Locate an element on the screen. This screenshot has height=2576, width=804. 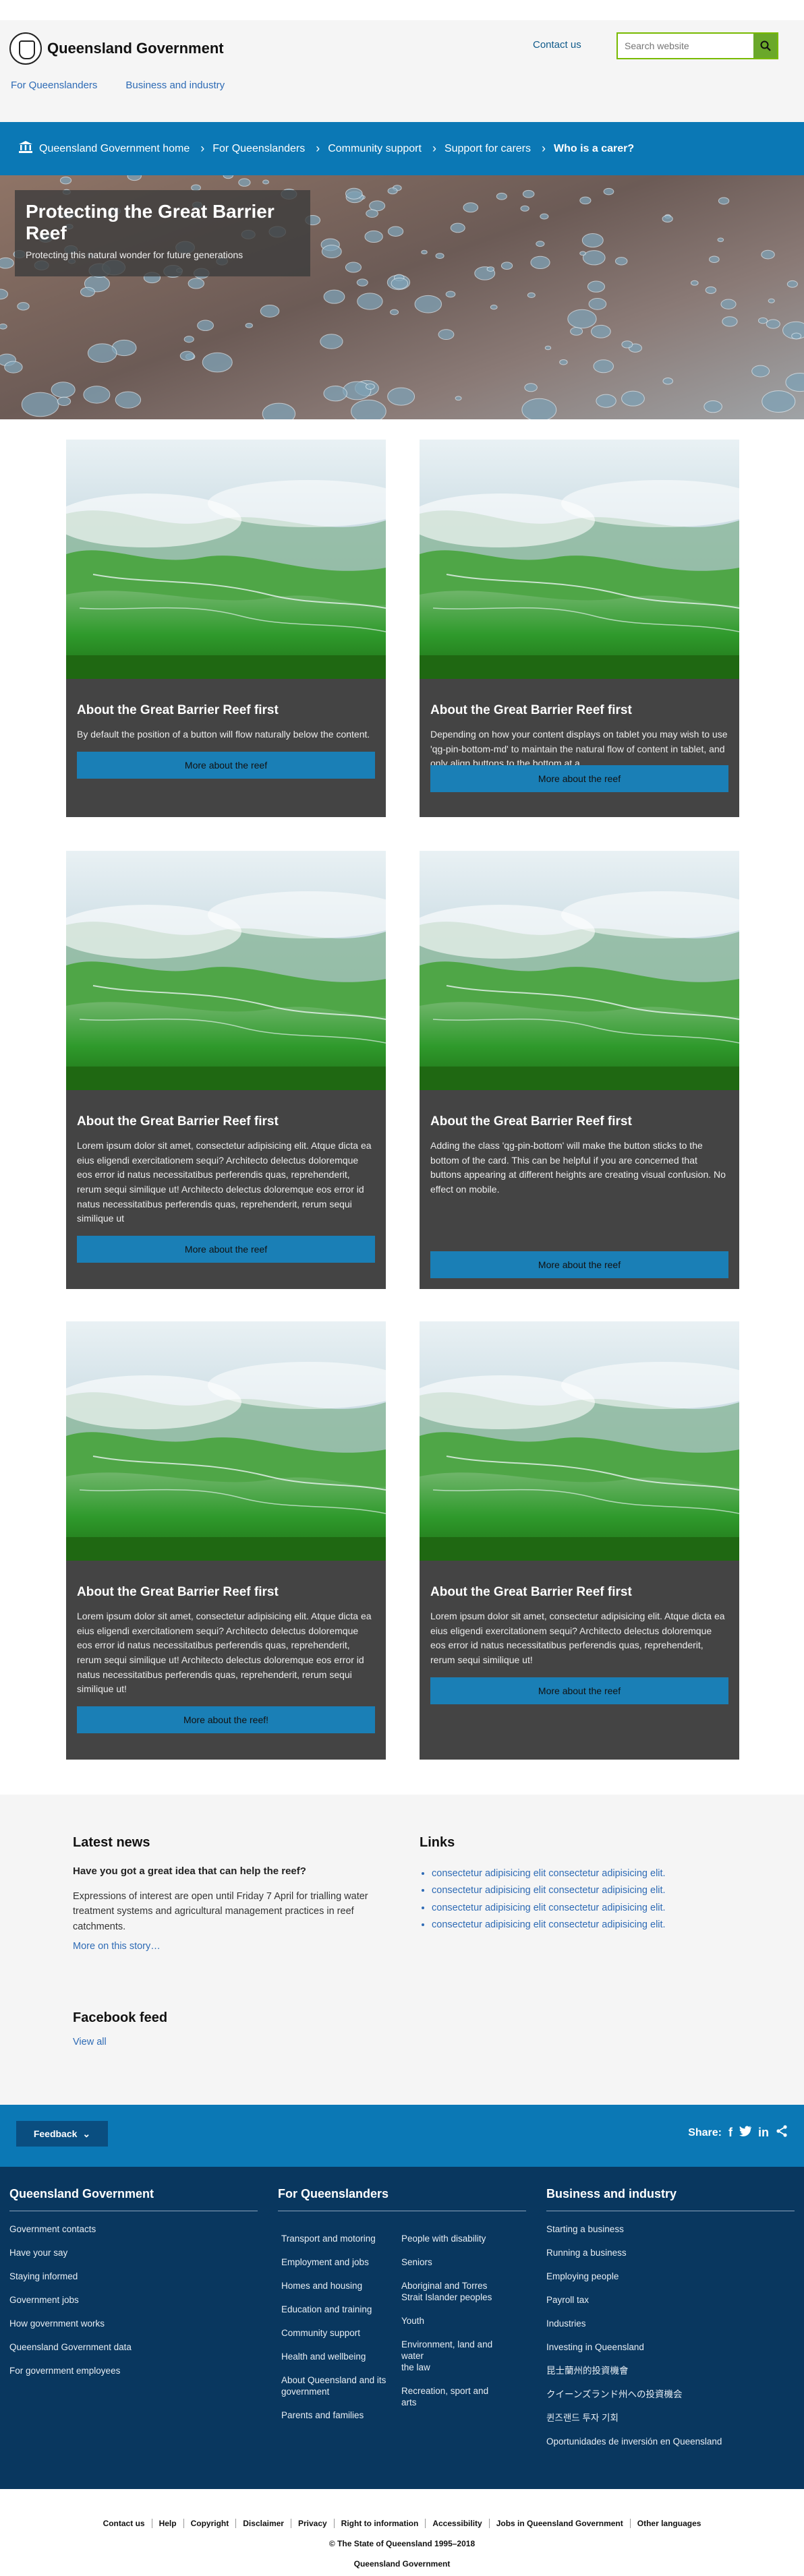
nav-business-industry: Business and industry is located at coordinates (175, 85).